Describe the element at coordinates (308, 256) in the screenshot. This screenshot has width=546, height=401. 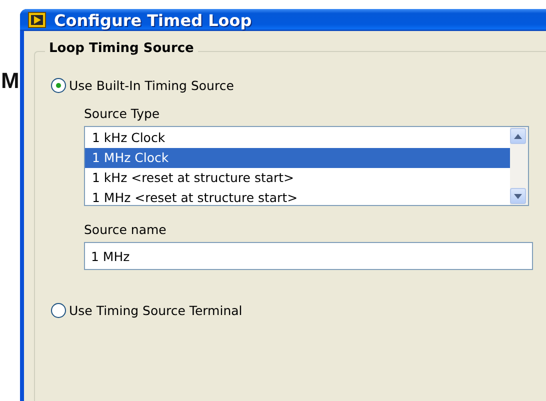
I see `input-field: 1 MHz` at that location.